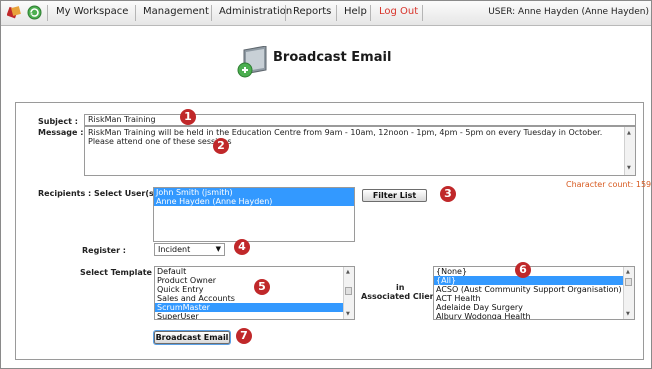  What do you see at coordinates (529, 298) in the screenshot?
I see `client-option: ACT Health` at bounding box center [529, 298].